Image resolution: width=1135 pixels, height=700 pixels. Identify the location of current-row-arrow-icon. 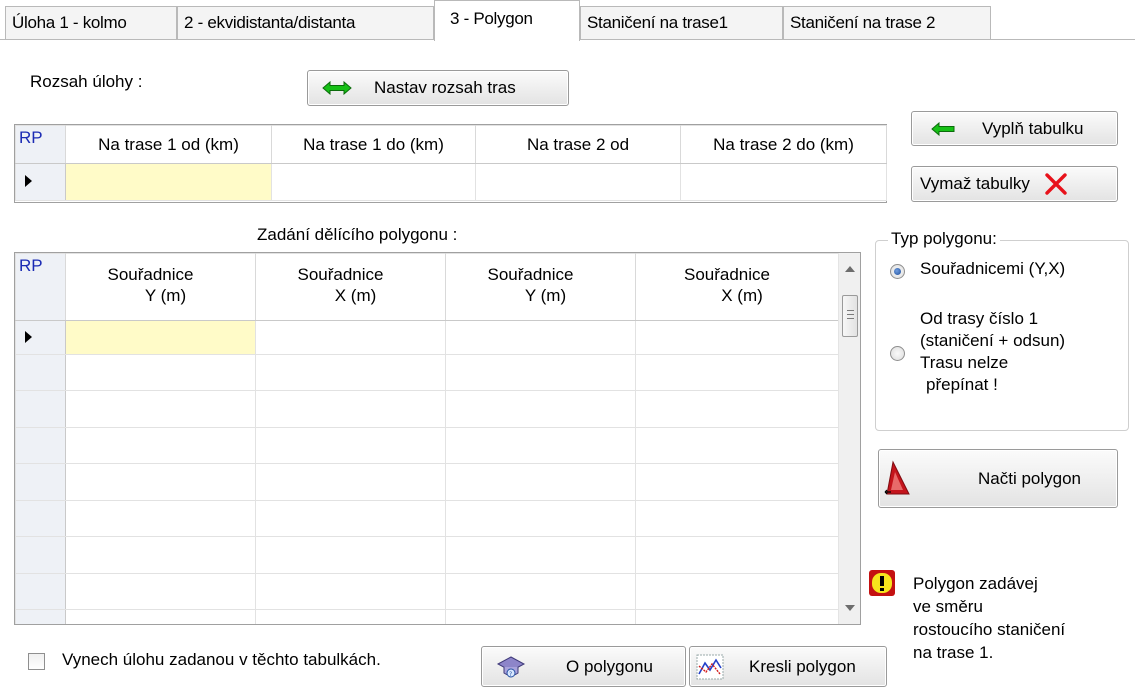
(28, 181).